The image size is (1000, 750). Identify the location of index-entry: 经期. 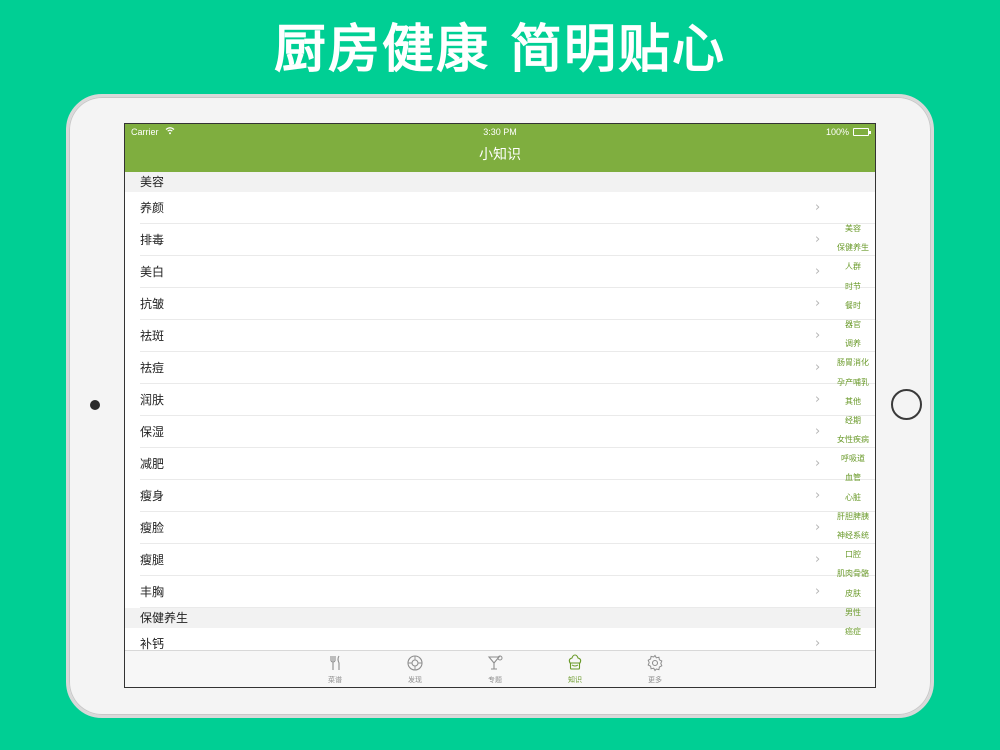
(853, 420).